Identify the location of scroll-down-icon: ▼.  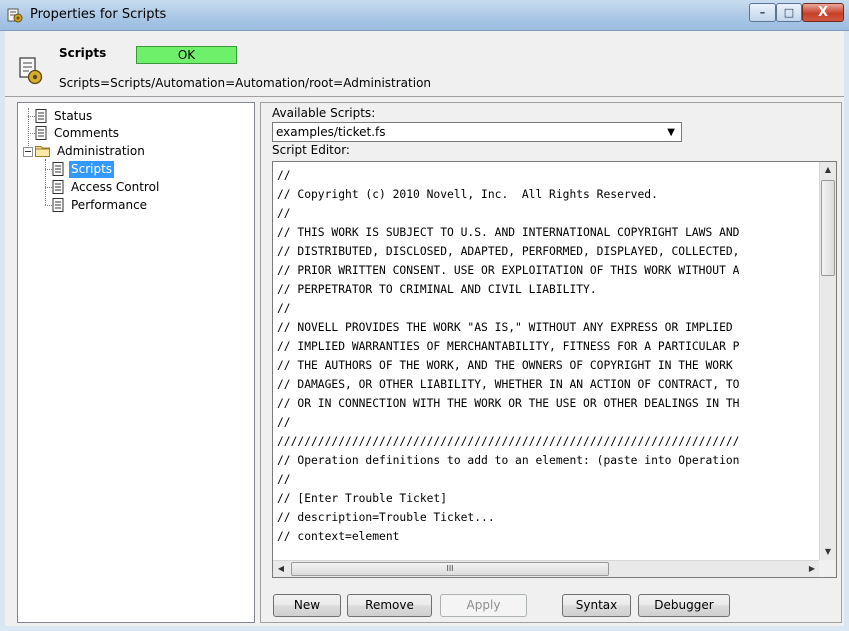
(828, 552).